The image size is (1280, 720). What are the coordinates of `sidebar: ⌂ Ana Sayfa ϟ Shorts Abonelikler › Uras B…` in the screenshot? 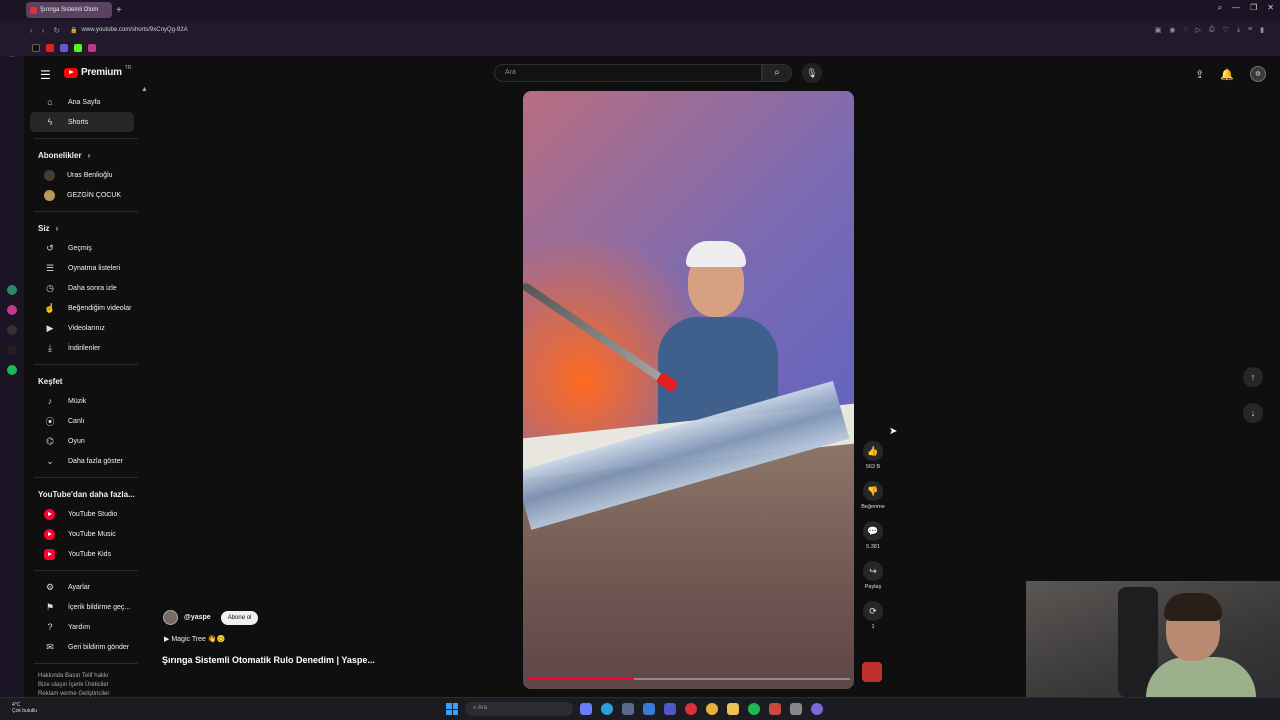 It's located at (86, 394).